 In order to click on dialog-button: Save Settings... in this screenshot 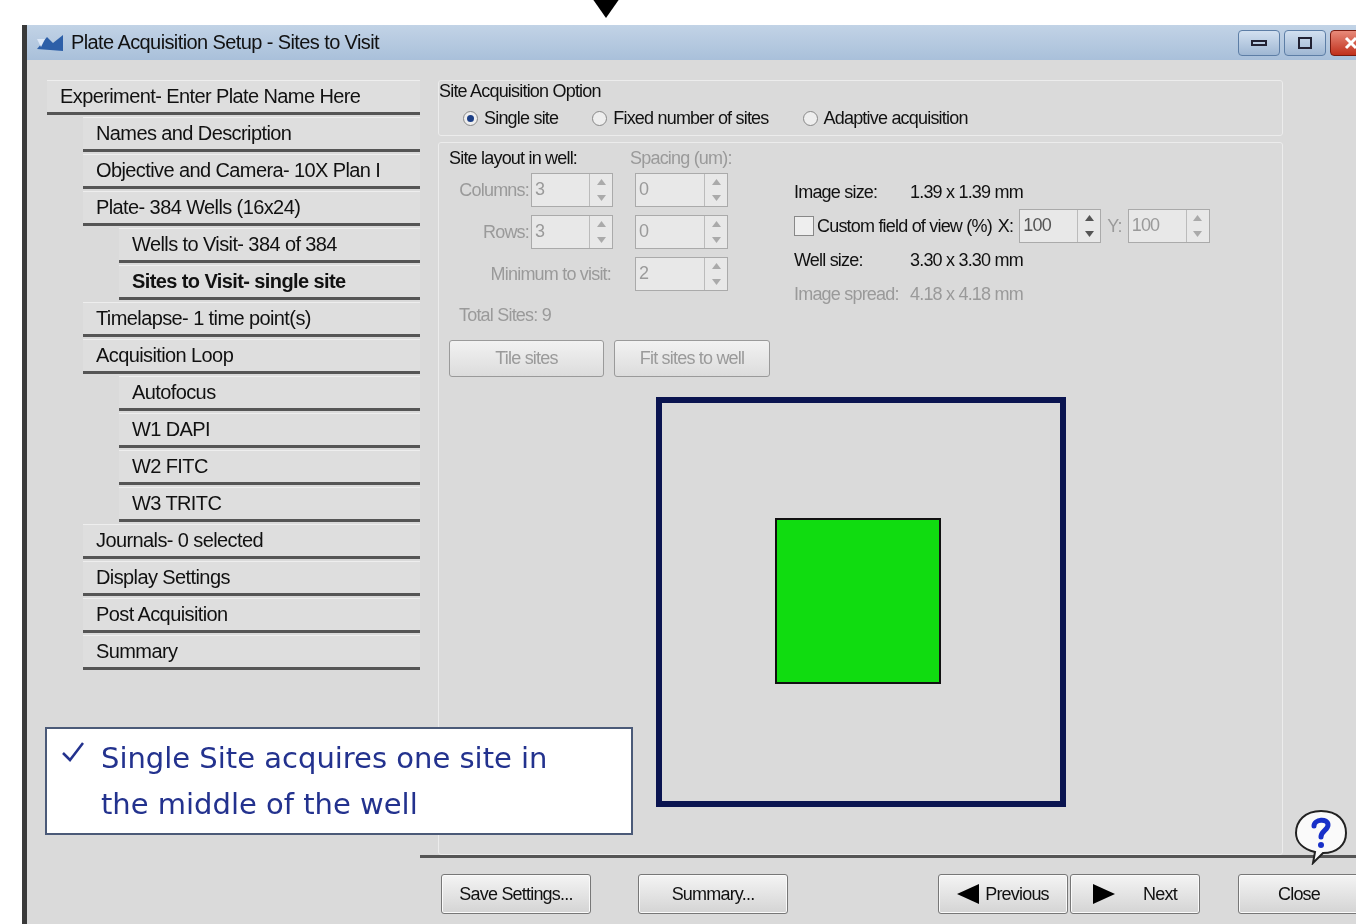, I will do `click(516, 894)`.